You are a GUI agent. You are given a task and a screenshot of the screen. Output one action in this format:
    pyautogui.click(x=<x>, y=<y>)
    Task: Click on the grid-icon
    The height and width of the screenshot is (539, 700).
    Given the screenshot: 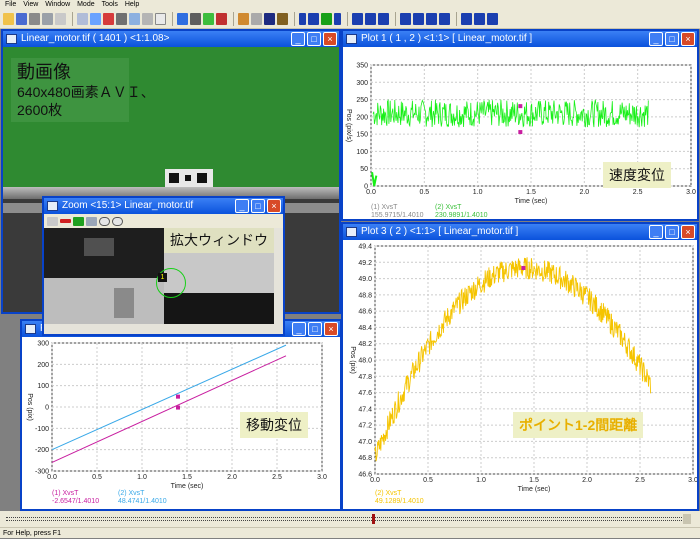 What is the action you would take?
    pyautogui.click(x=91, y=221)
    